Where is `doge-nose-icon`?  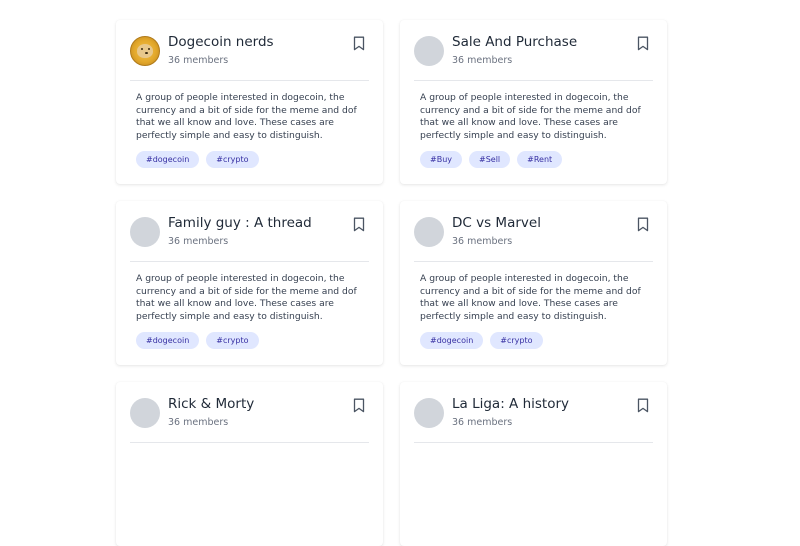
doge-nose-icon is located at coordinates (146, 53).